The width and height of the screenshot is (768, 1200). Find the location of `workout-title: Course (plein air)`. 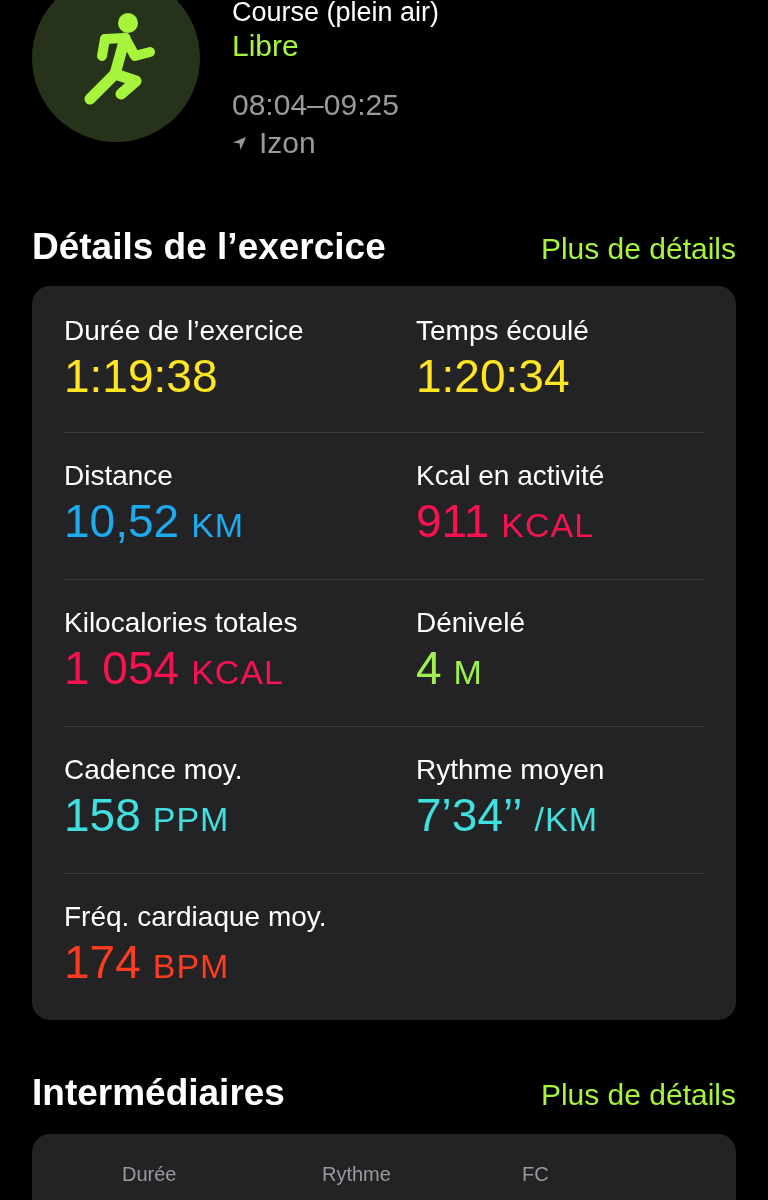

workout-title: Course (plein air) is located at coordinates (336, 14).